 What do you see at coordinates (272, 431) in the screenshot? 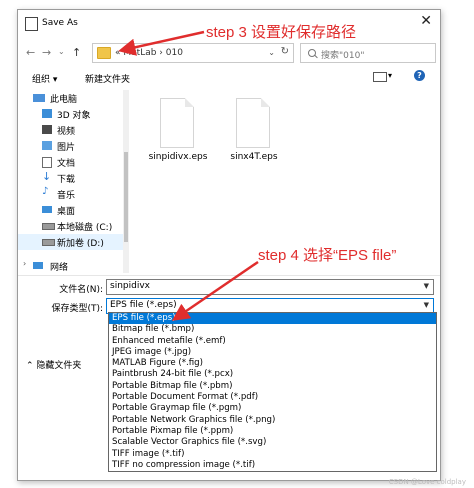
I see `save-type-option: Portable Pixmap file (*.ppm)` at bounding box center [272, 431].